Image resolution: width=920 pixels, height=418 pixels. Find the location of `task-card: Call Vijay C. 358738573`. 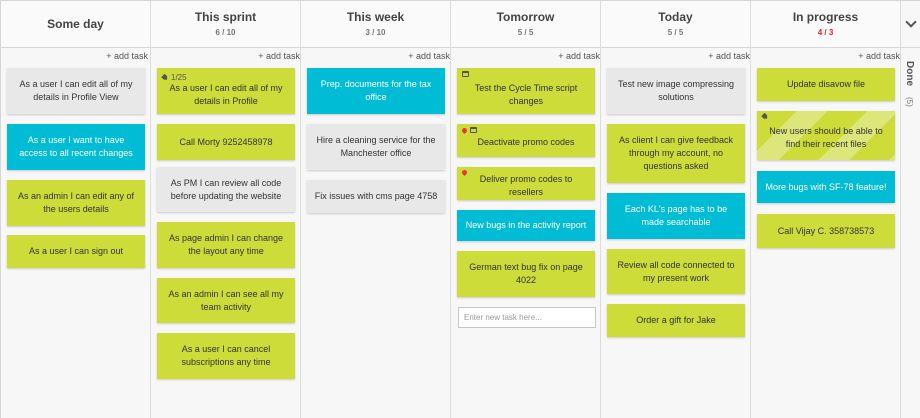

task-card: Call Vijay C. 358738573 is located at coordinates (826, 231).